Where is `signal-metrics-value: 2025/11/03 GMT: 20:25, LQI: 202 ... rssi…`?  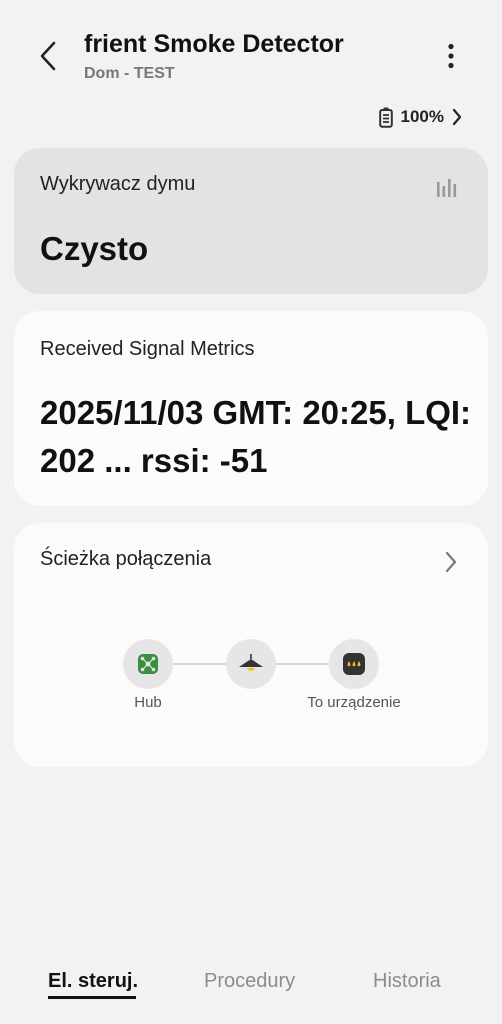 signal-metrics-value: 2025/11/03 GMT: 20:25, LQI: 202 ... rssi… is located at coordinates (256, 436).